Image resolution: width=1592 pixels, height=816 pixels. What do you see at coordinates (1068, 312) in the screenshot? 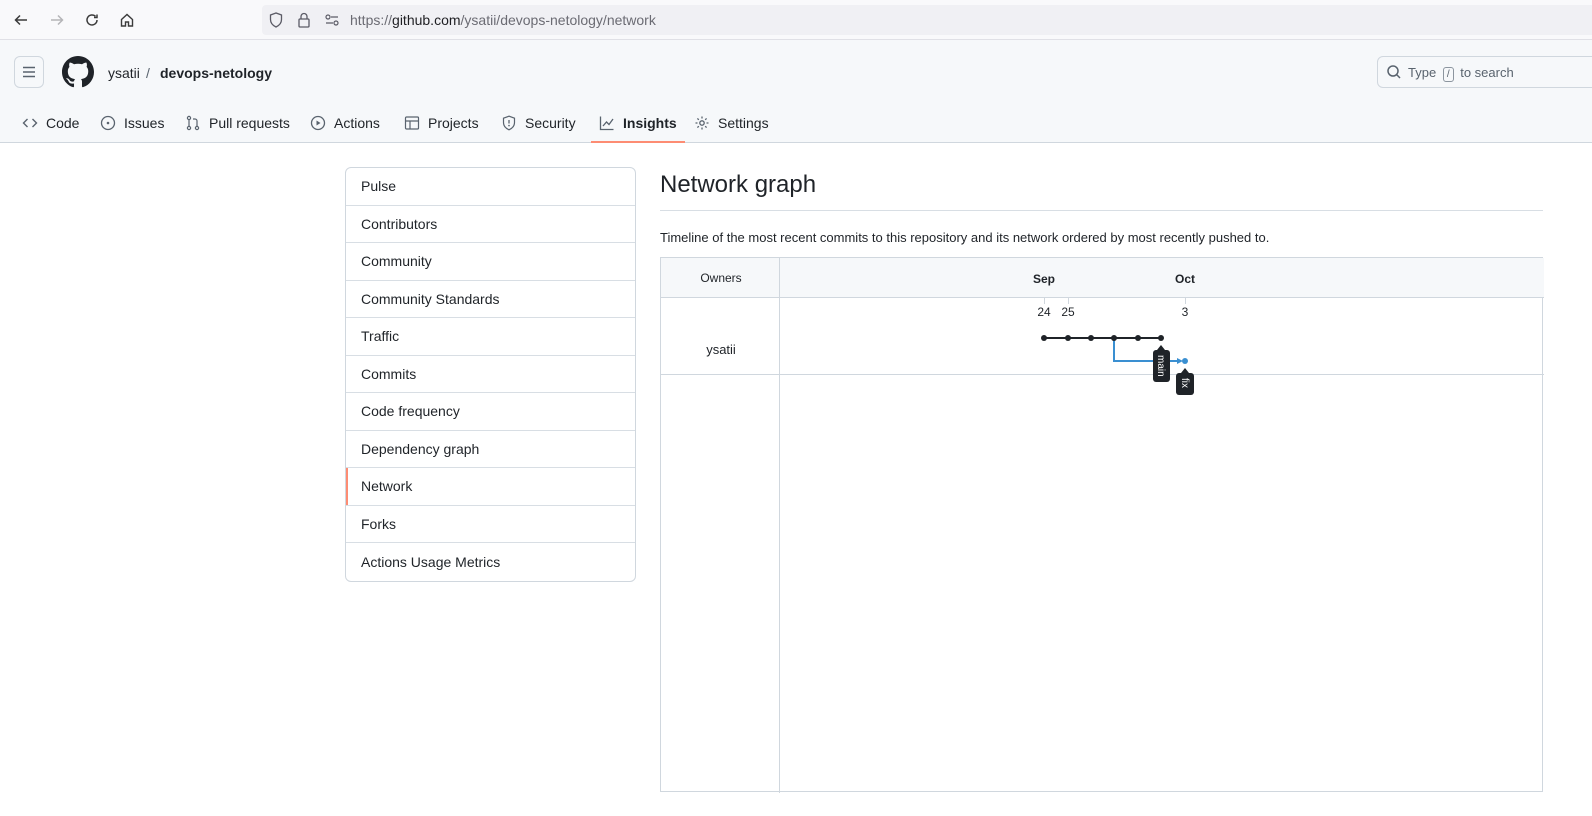
I see `day-label: 25` at bounding box center [1068, 312].